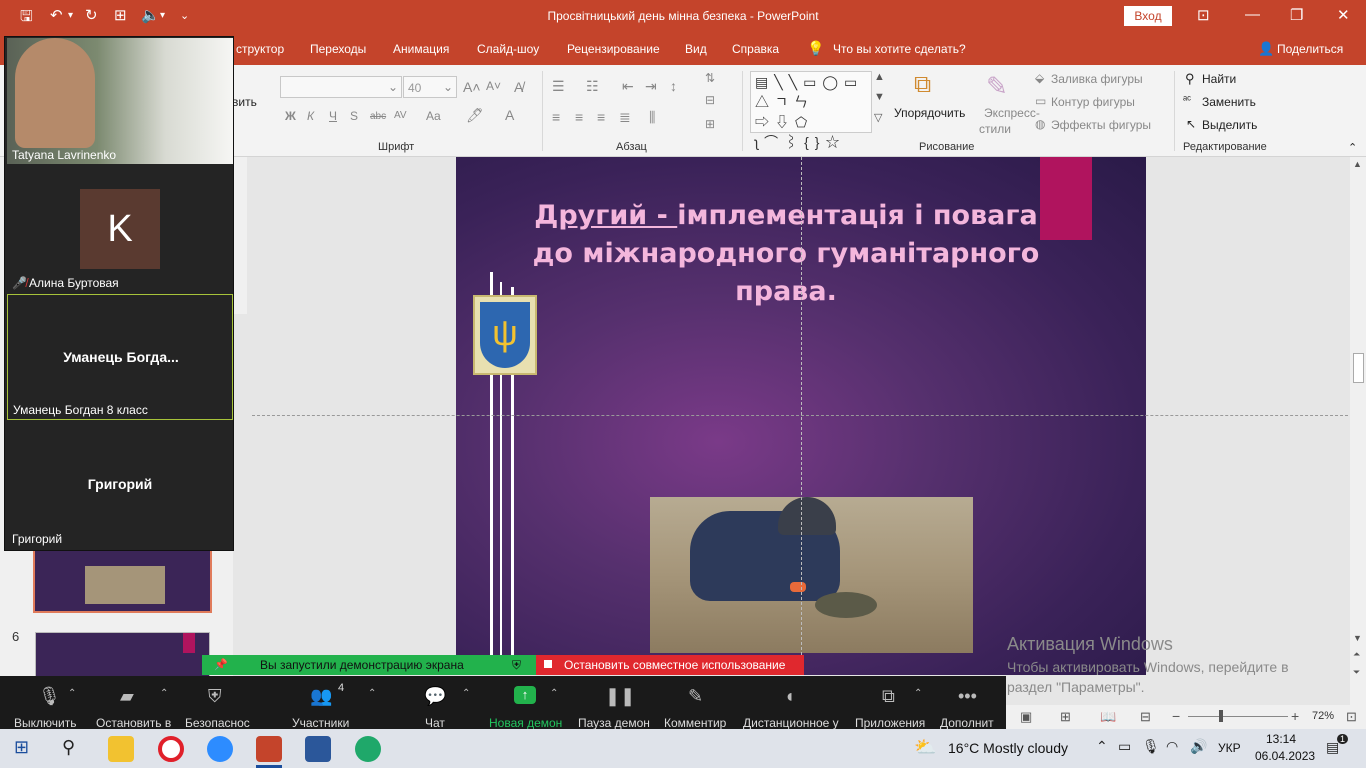  Describe the element at coordinates (695, 696) in the screenshot. I see `annotate-pen-icon: ✎` at that location.